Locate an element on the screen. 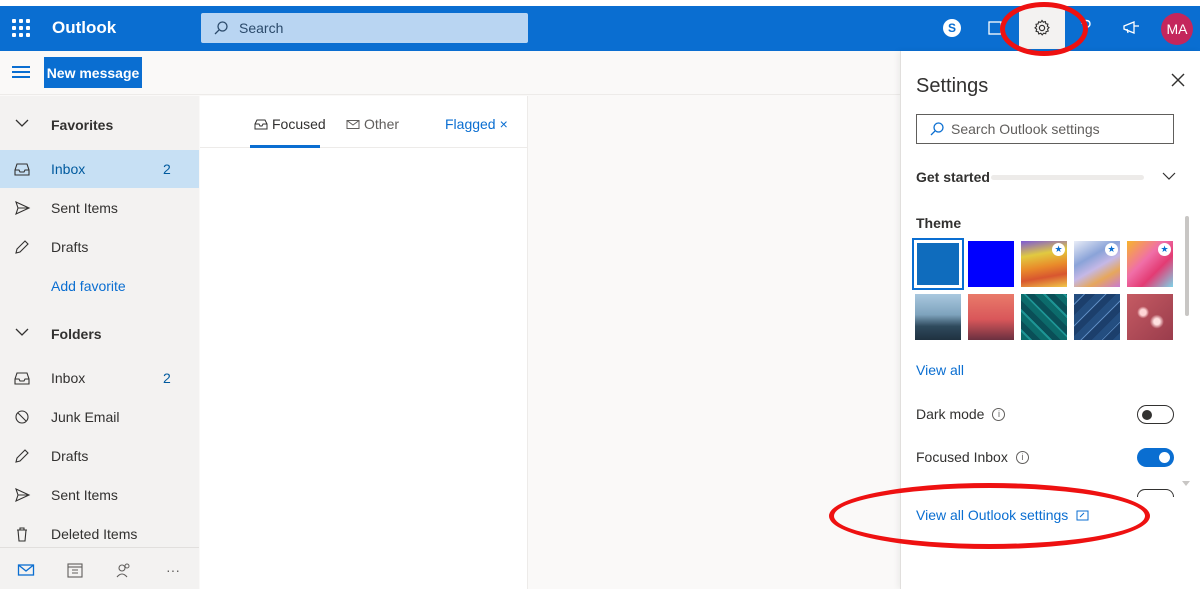 Image resolution: width=1200 pixels, height=589 pixels. theme-swatch-palms is located at coordinates (991, 317).